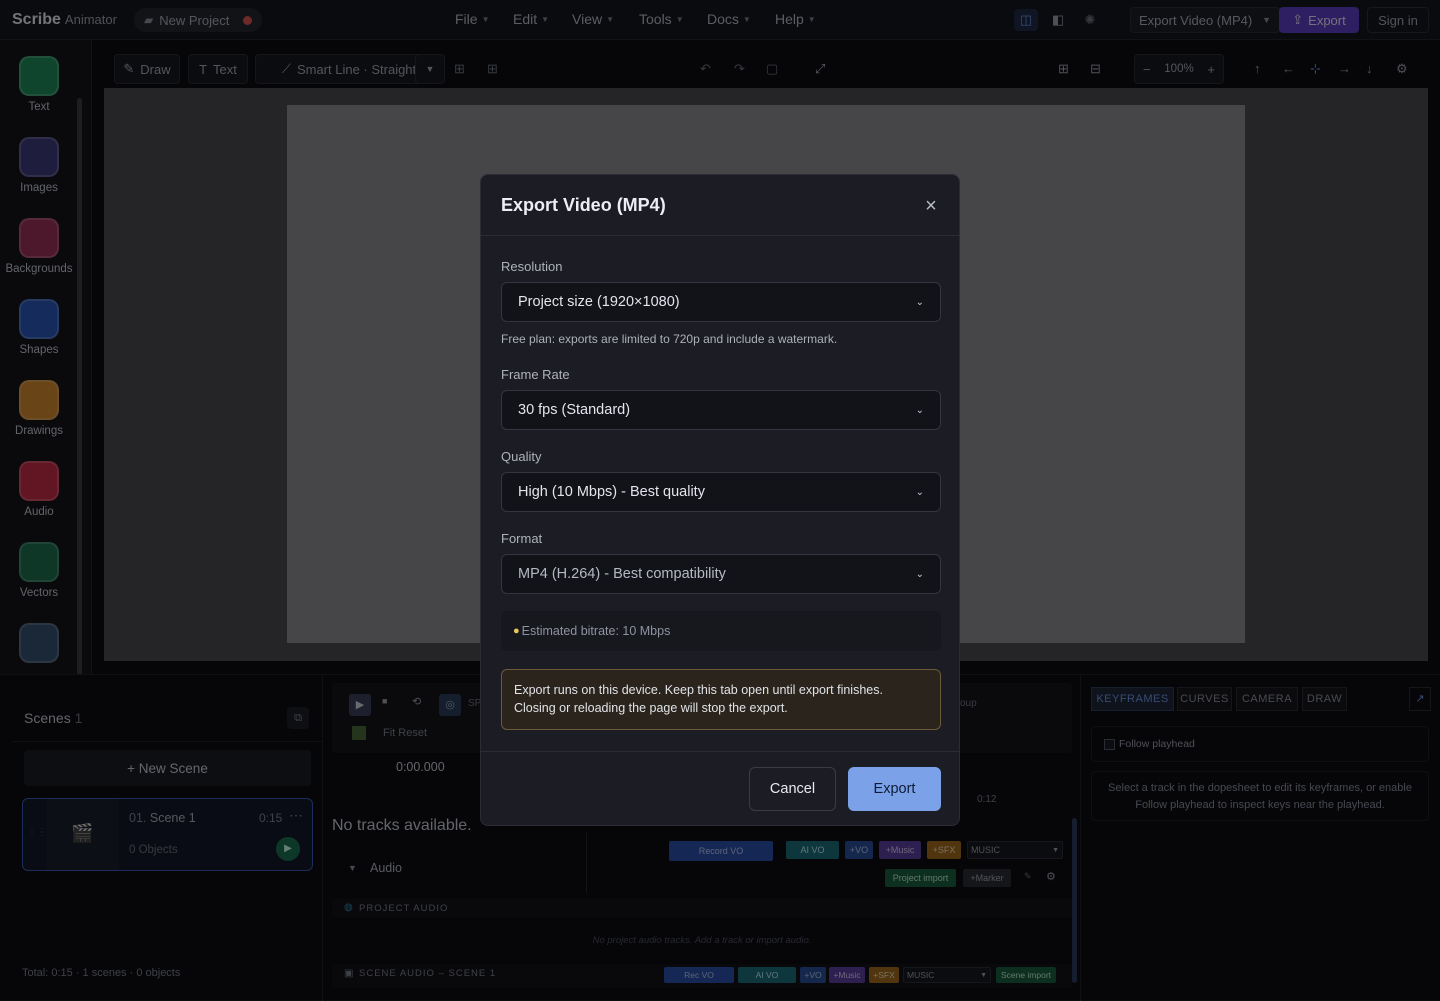 Image resolution: width=1440 pixels, height=1001 pixels. I want to click on bitrate-text: Estimated bitrate: 10 Mbps, so click(596, 631).